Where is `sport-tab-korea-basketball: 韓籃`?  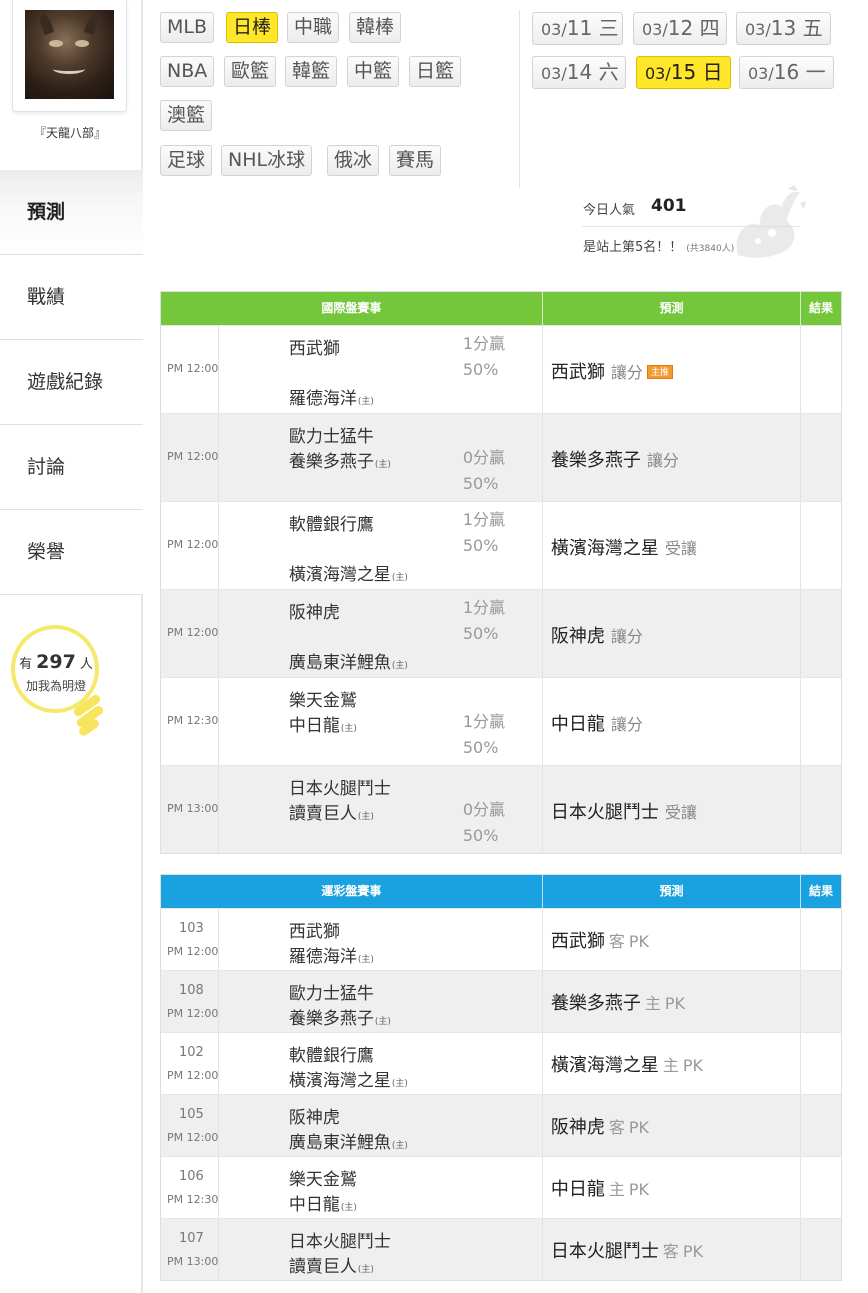 sport-tab-korea-basketball: 韓籃 is located at coordinates (311, 71).